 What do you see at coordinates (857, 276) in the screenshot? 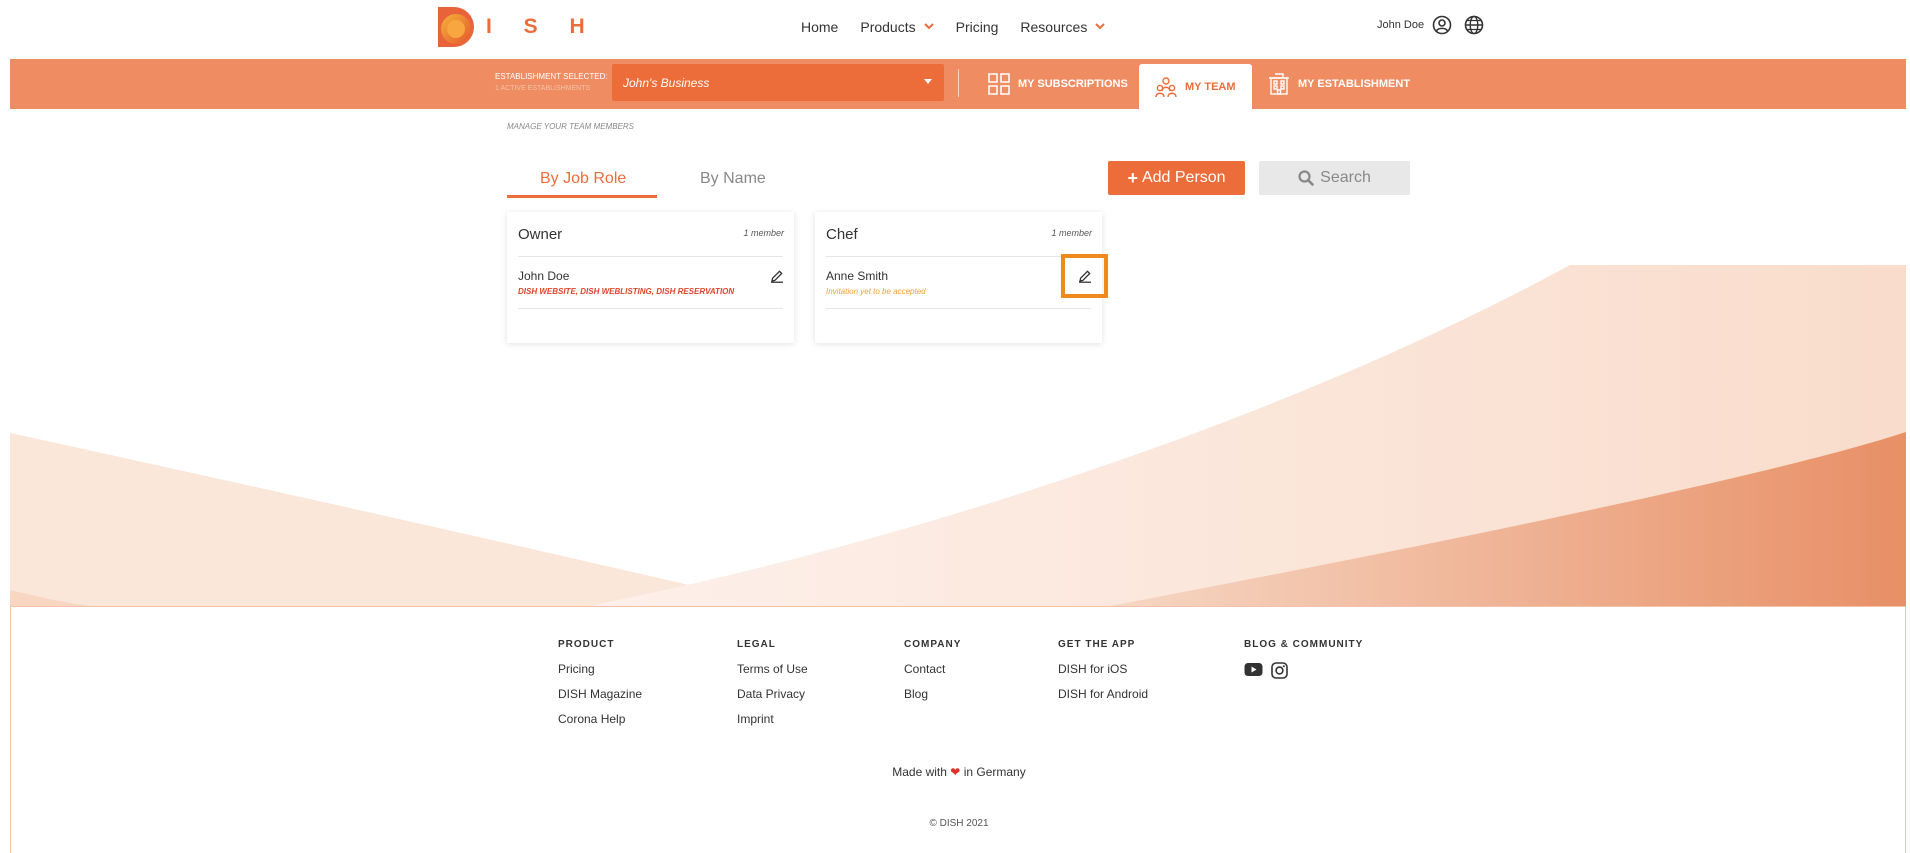
I see `member-name: Anne Smith` at bounding box center [857, 276].